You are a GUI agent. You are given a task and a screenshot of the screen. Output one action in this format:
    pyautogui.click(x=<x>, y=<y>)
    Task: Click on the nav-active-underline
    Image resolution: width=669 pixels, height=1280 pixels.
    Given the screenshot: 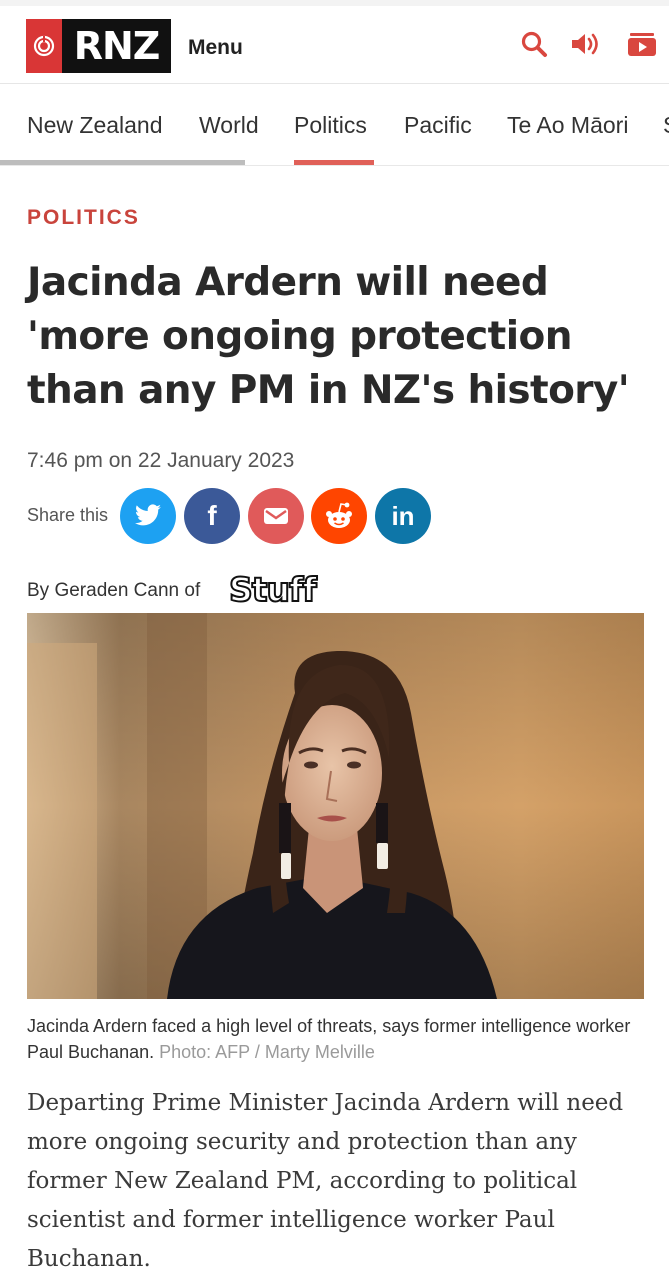 What is the action you would take?
    pyautogui.click(x=334, y=162)
    